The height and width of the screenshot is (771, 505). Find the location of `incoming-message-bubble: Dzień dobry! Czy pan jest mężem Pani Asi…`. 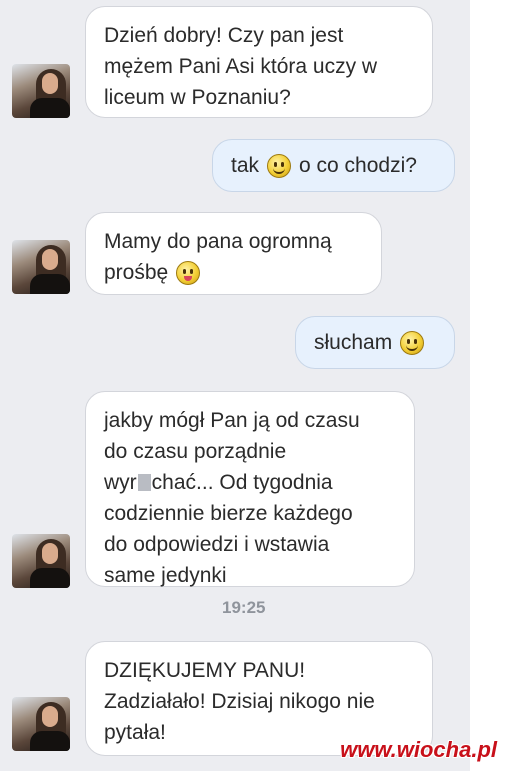

incoming-message-bubble: Dzień dobry! Czy pan jest mężem Pani Asi… is located at coordinates (259, 62).